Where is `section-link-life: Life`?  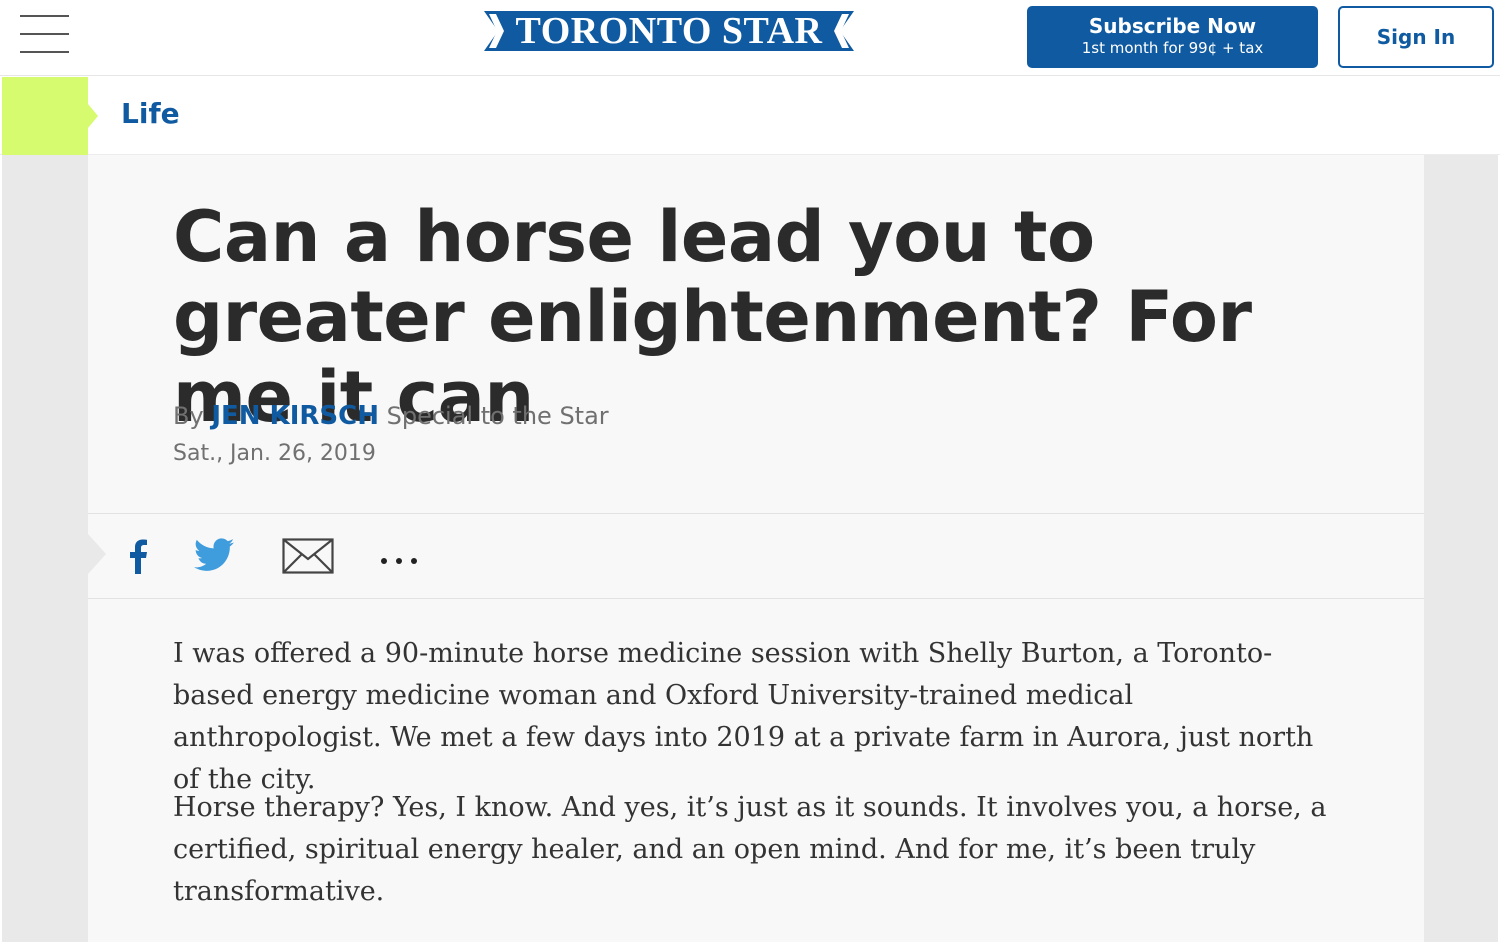
section-link-life: Life is located at coordinates (150, 114).